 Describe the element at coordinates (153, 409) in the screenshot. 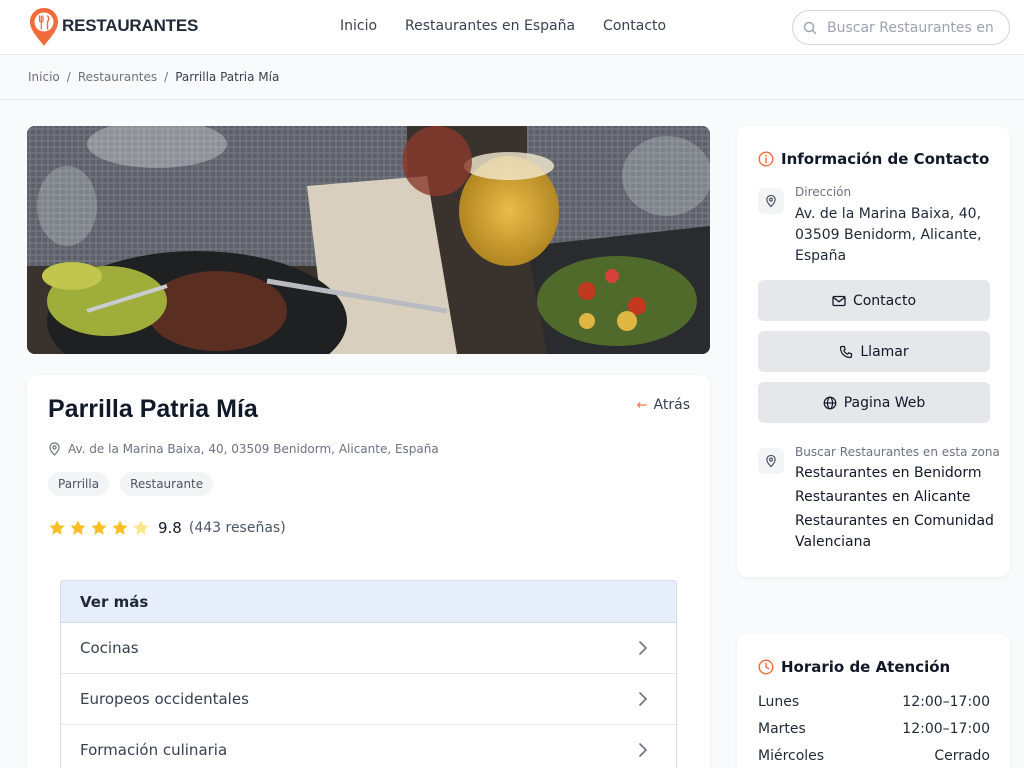

I see `restaurant-name: Parrilla Patria Mía` at that location.